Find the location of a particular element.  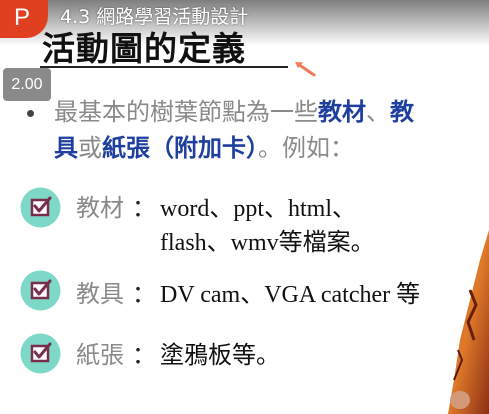

bullet-text: 或 is located at coordinates (90, 148).